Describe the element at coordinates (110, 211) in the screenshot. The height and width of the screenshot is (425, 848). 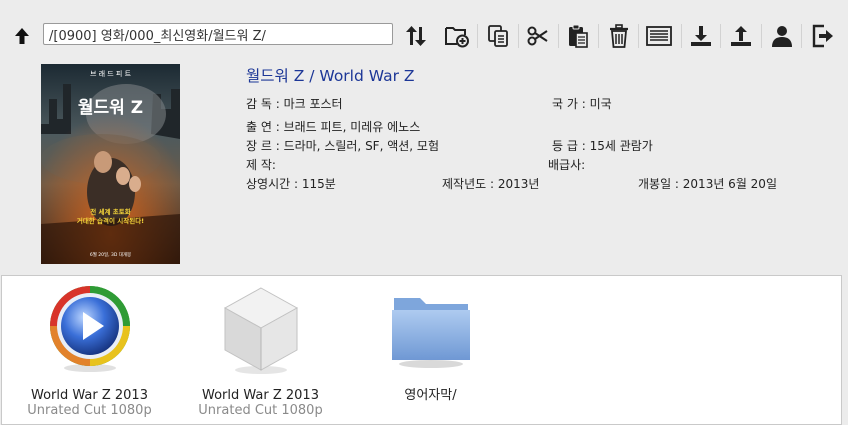
I see `poster-tagline-1: 전 세계 초토화` at that location.